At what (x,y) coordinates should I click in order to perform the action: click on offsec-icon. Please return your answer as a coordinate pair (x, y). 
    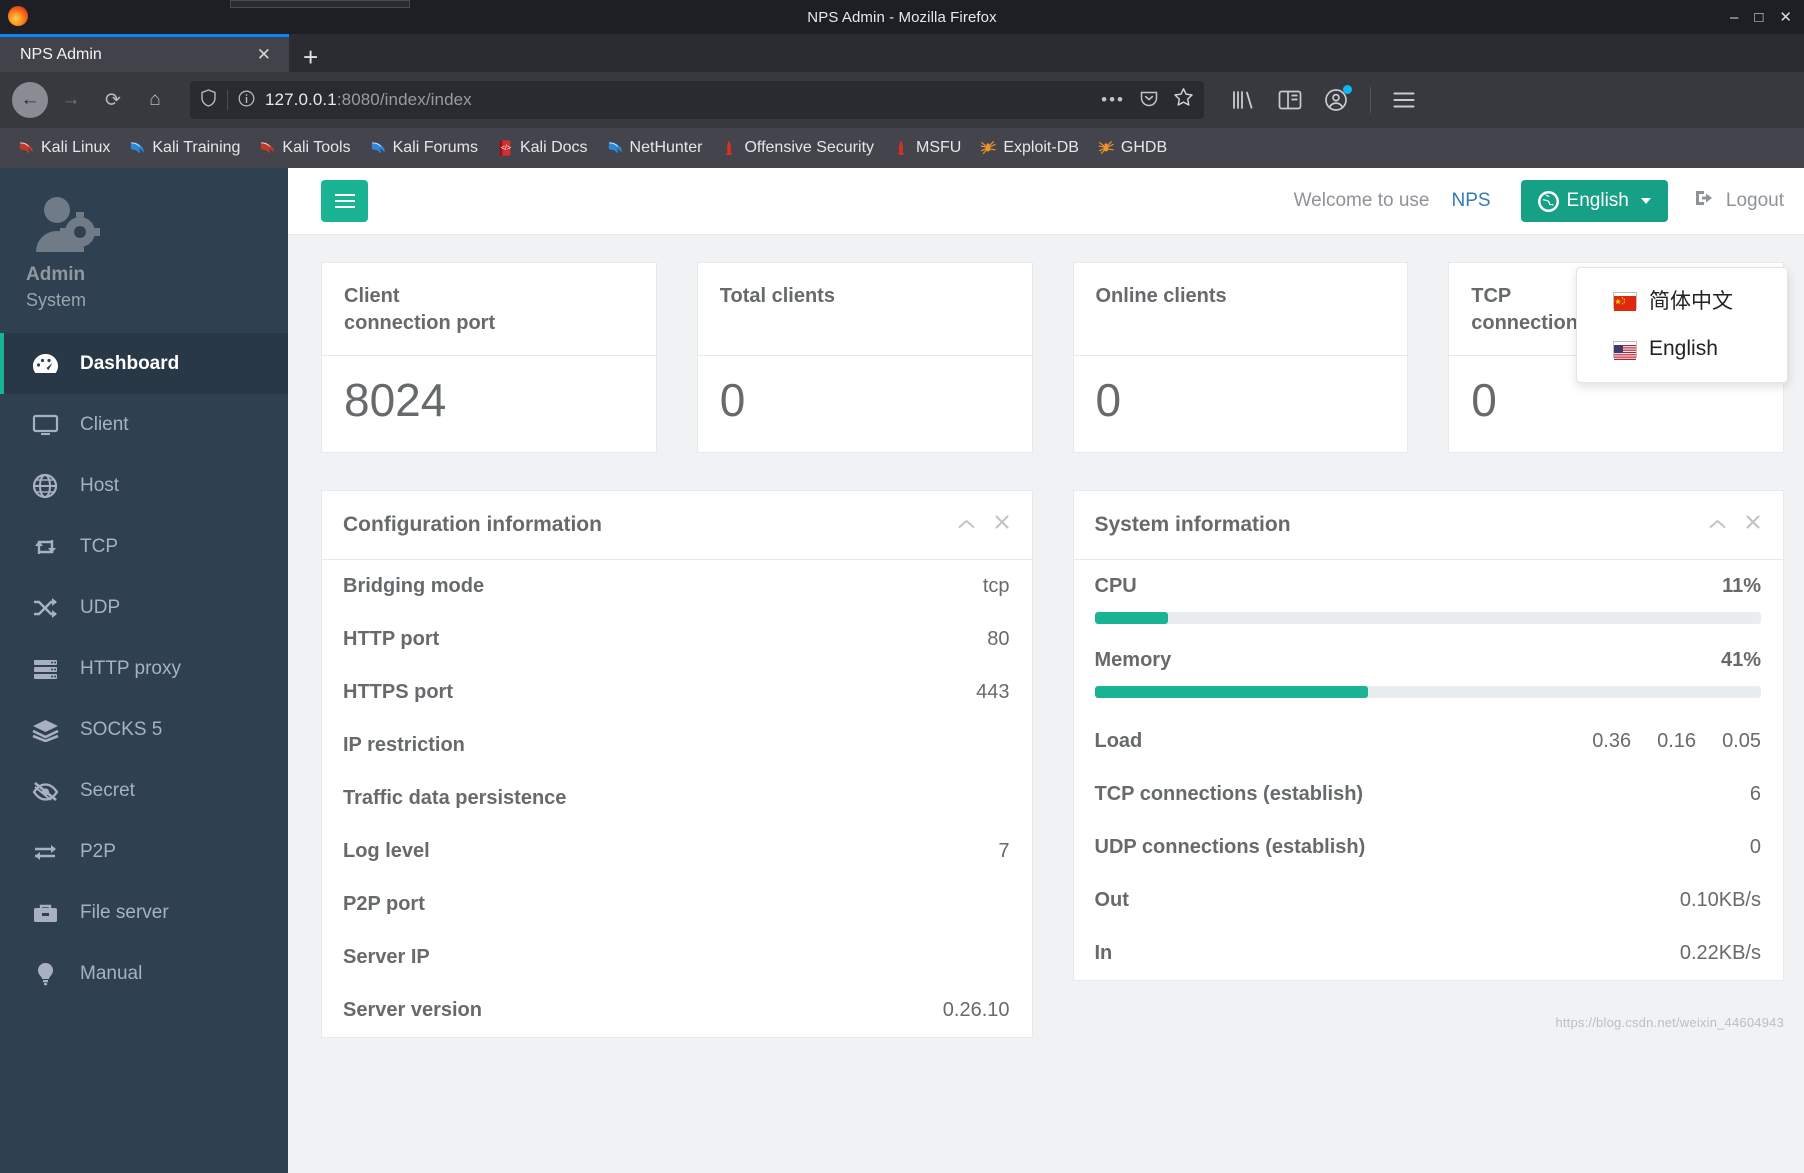
    Looking at the image, I should click on (729, 148).